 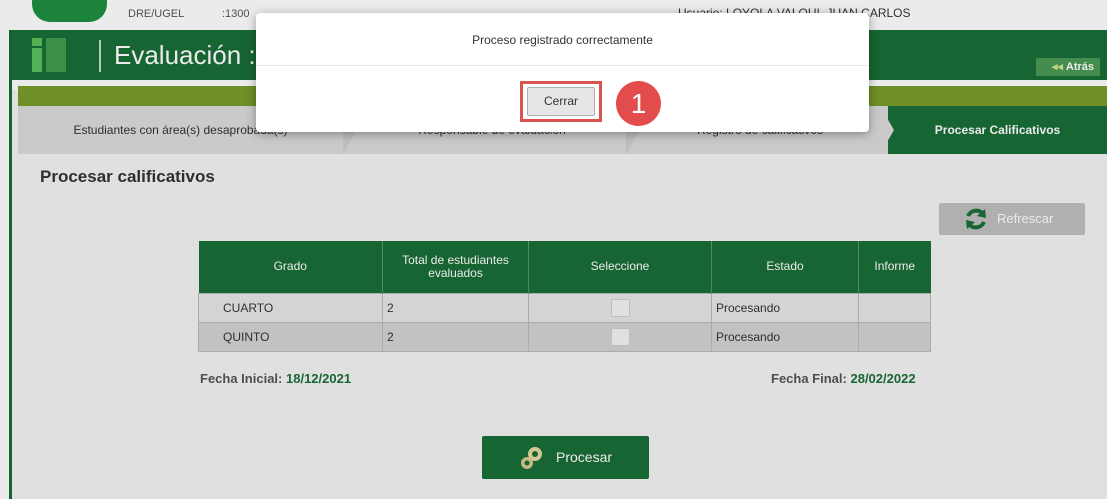 What do you see at coordinates (638, 103) in the screenshot?
I see `step-number-badge: 1` at bounding box center [638, 103].